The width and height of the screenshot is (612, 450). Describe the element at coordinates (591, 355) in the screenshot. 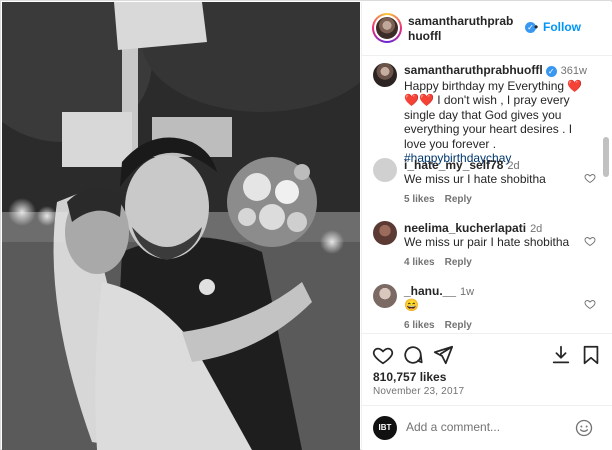

I see `save-icon` at that location.